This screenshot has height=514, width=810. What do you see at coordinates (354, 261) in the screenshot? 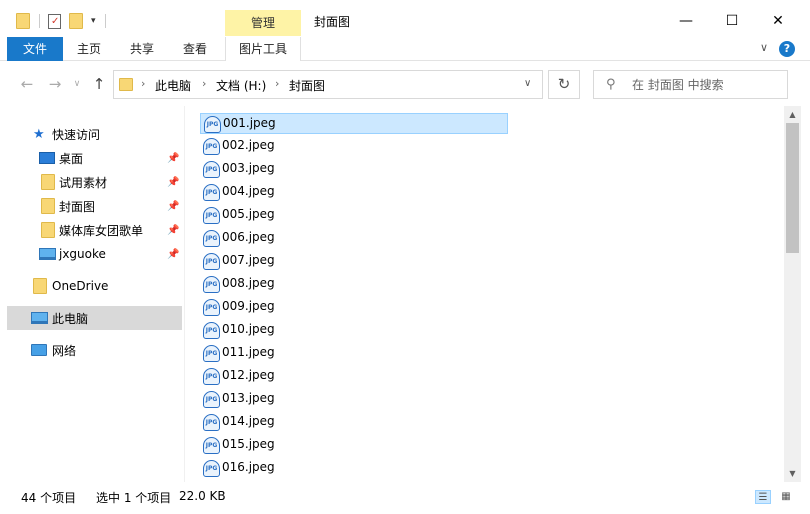
I see `file-item: JPG 007.jpeg` at bounding box center [354, 261].